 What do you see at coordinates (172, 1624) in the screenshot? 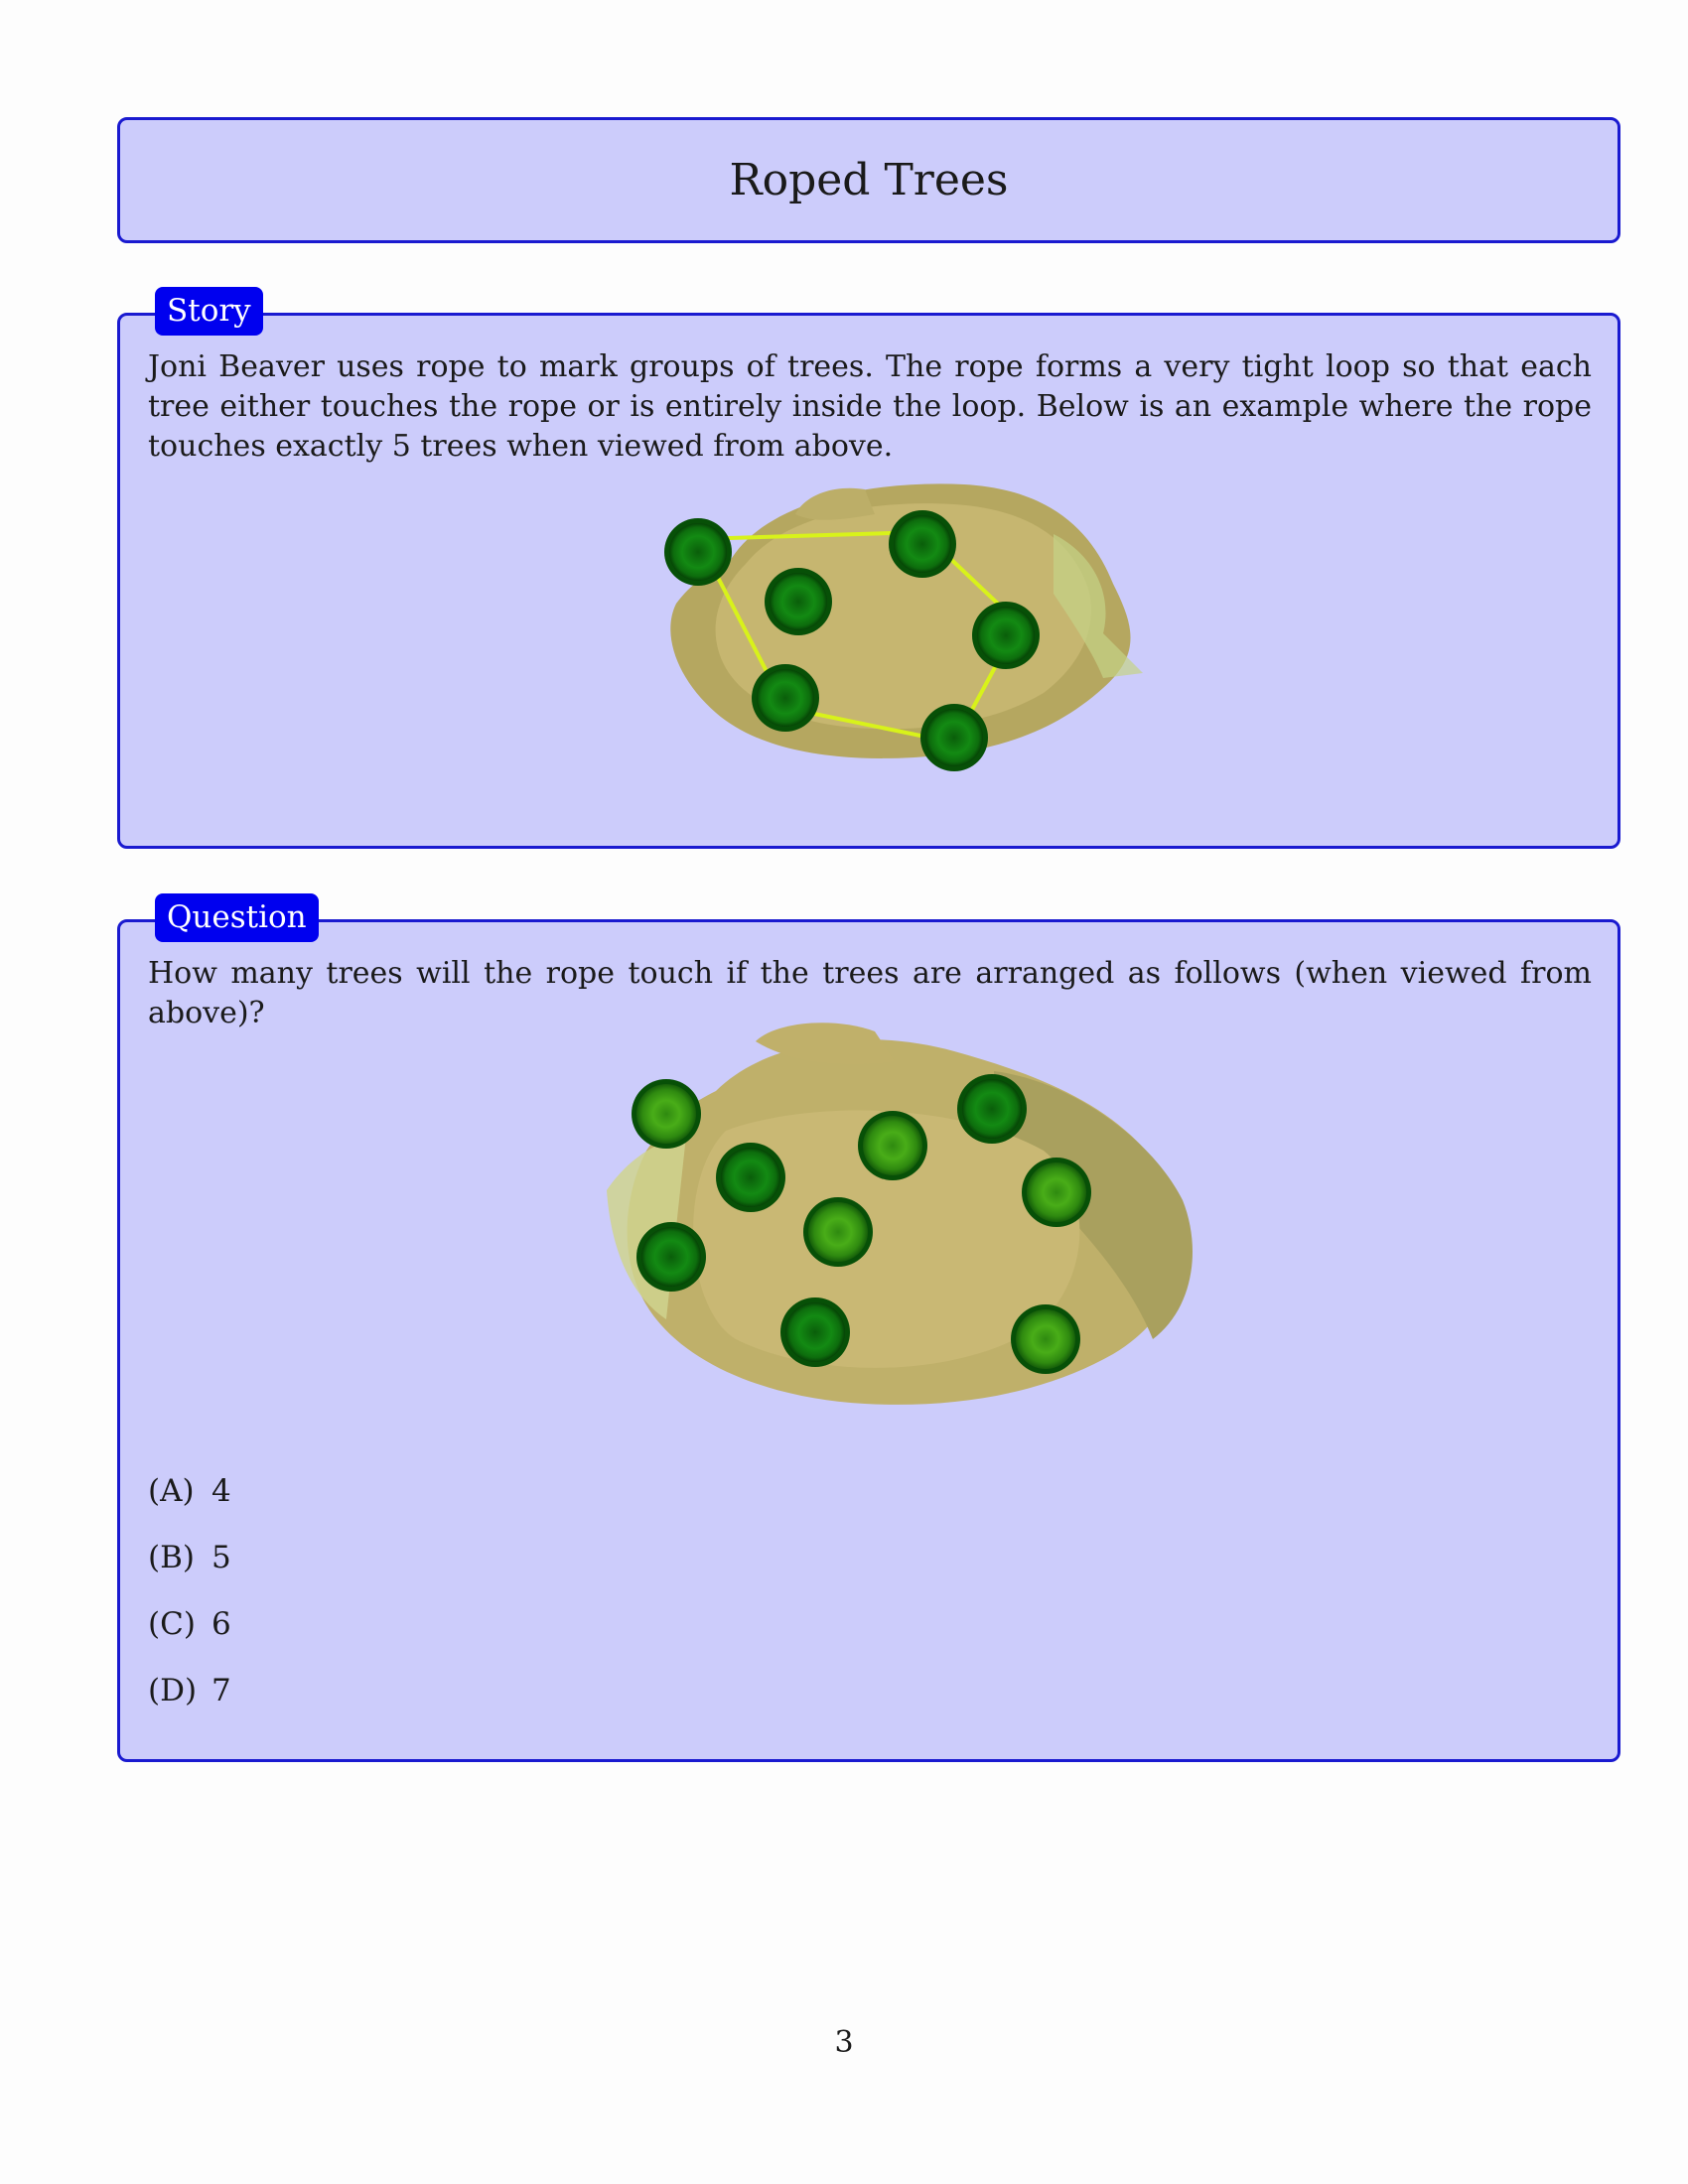
I see `option-letter: (C)` at bounding box center [172, 1624].